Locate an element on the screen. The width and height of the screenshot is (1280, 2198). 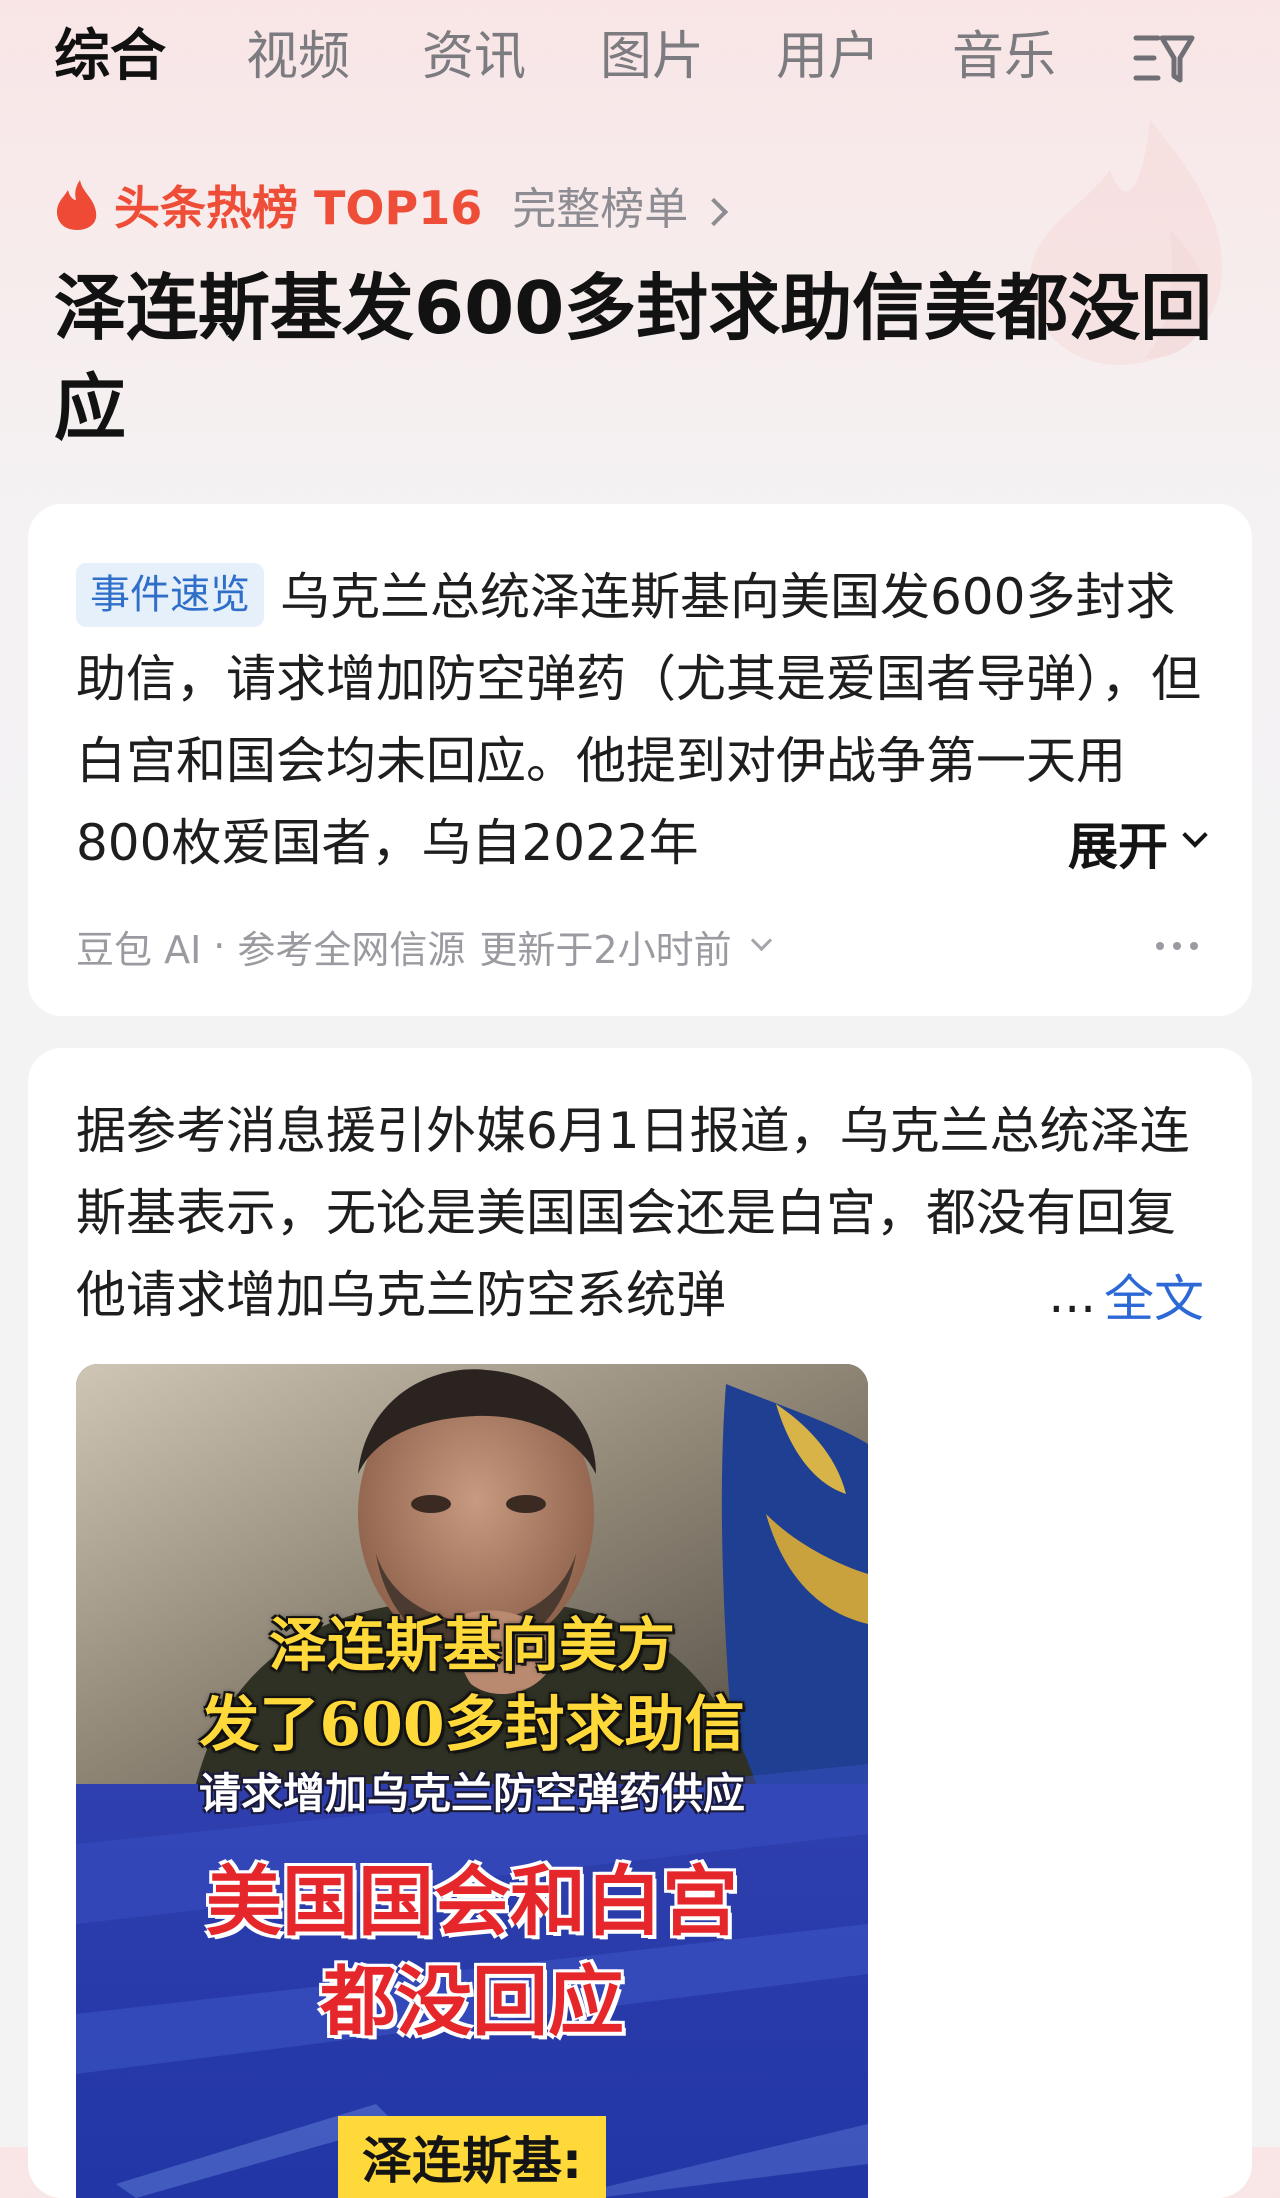
expand-label: 展开 is located at coordinates (1118, 847).